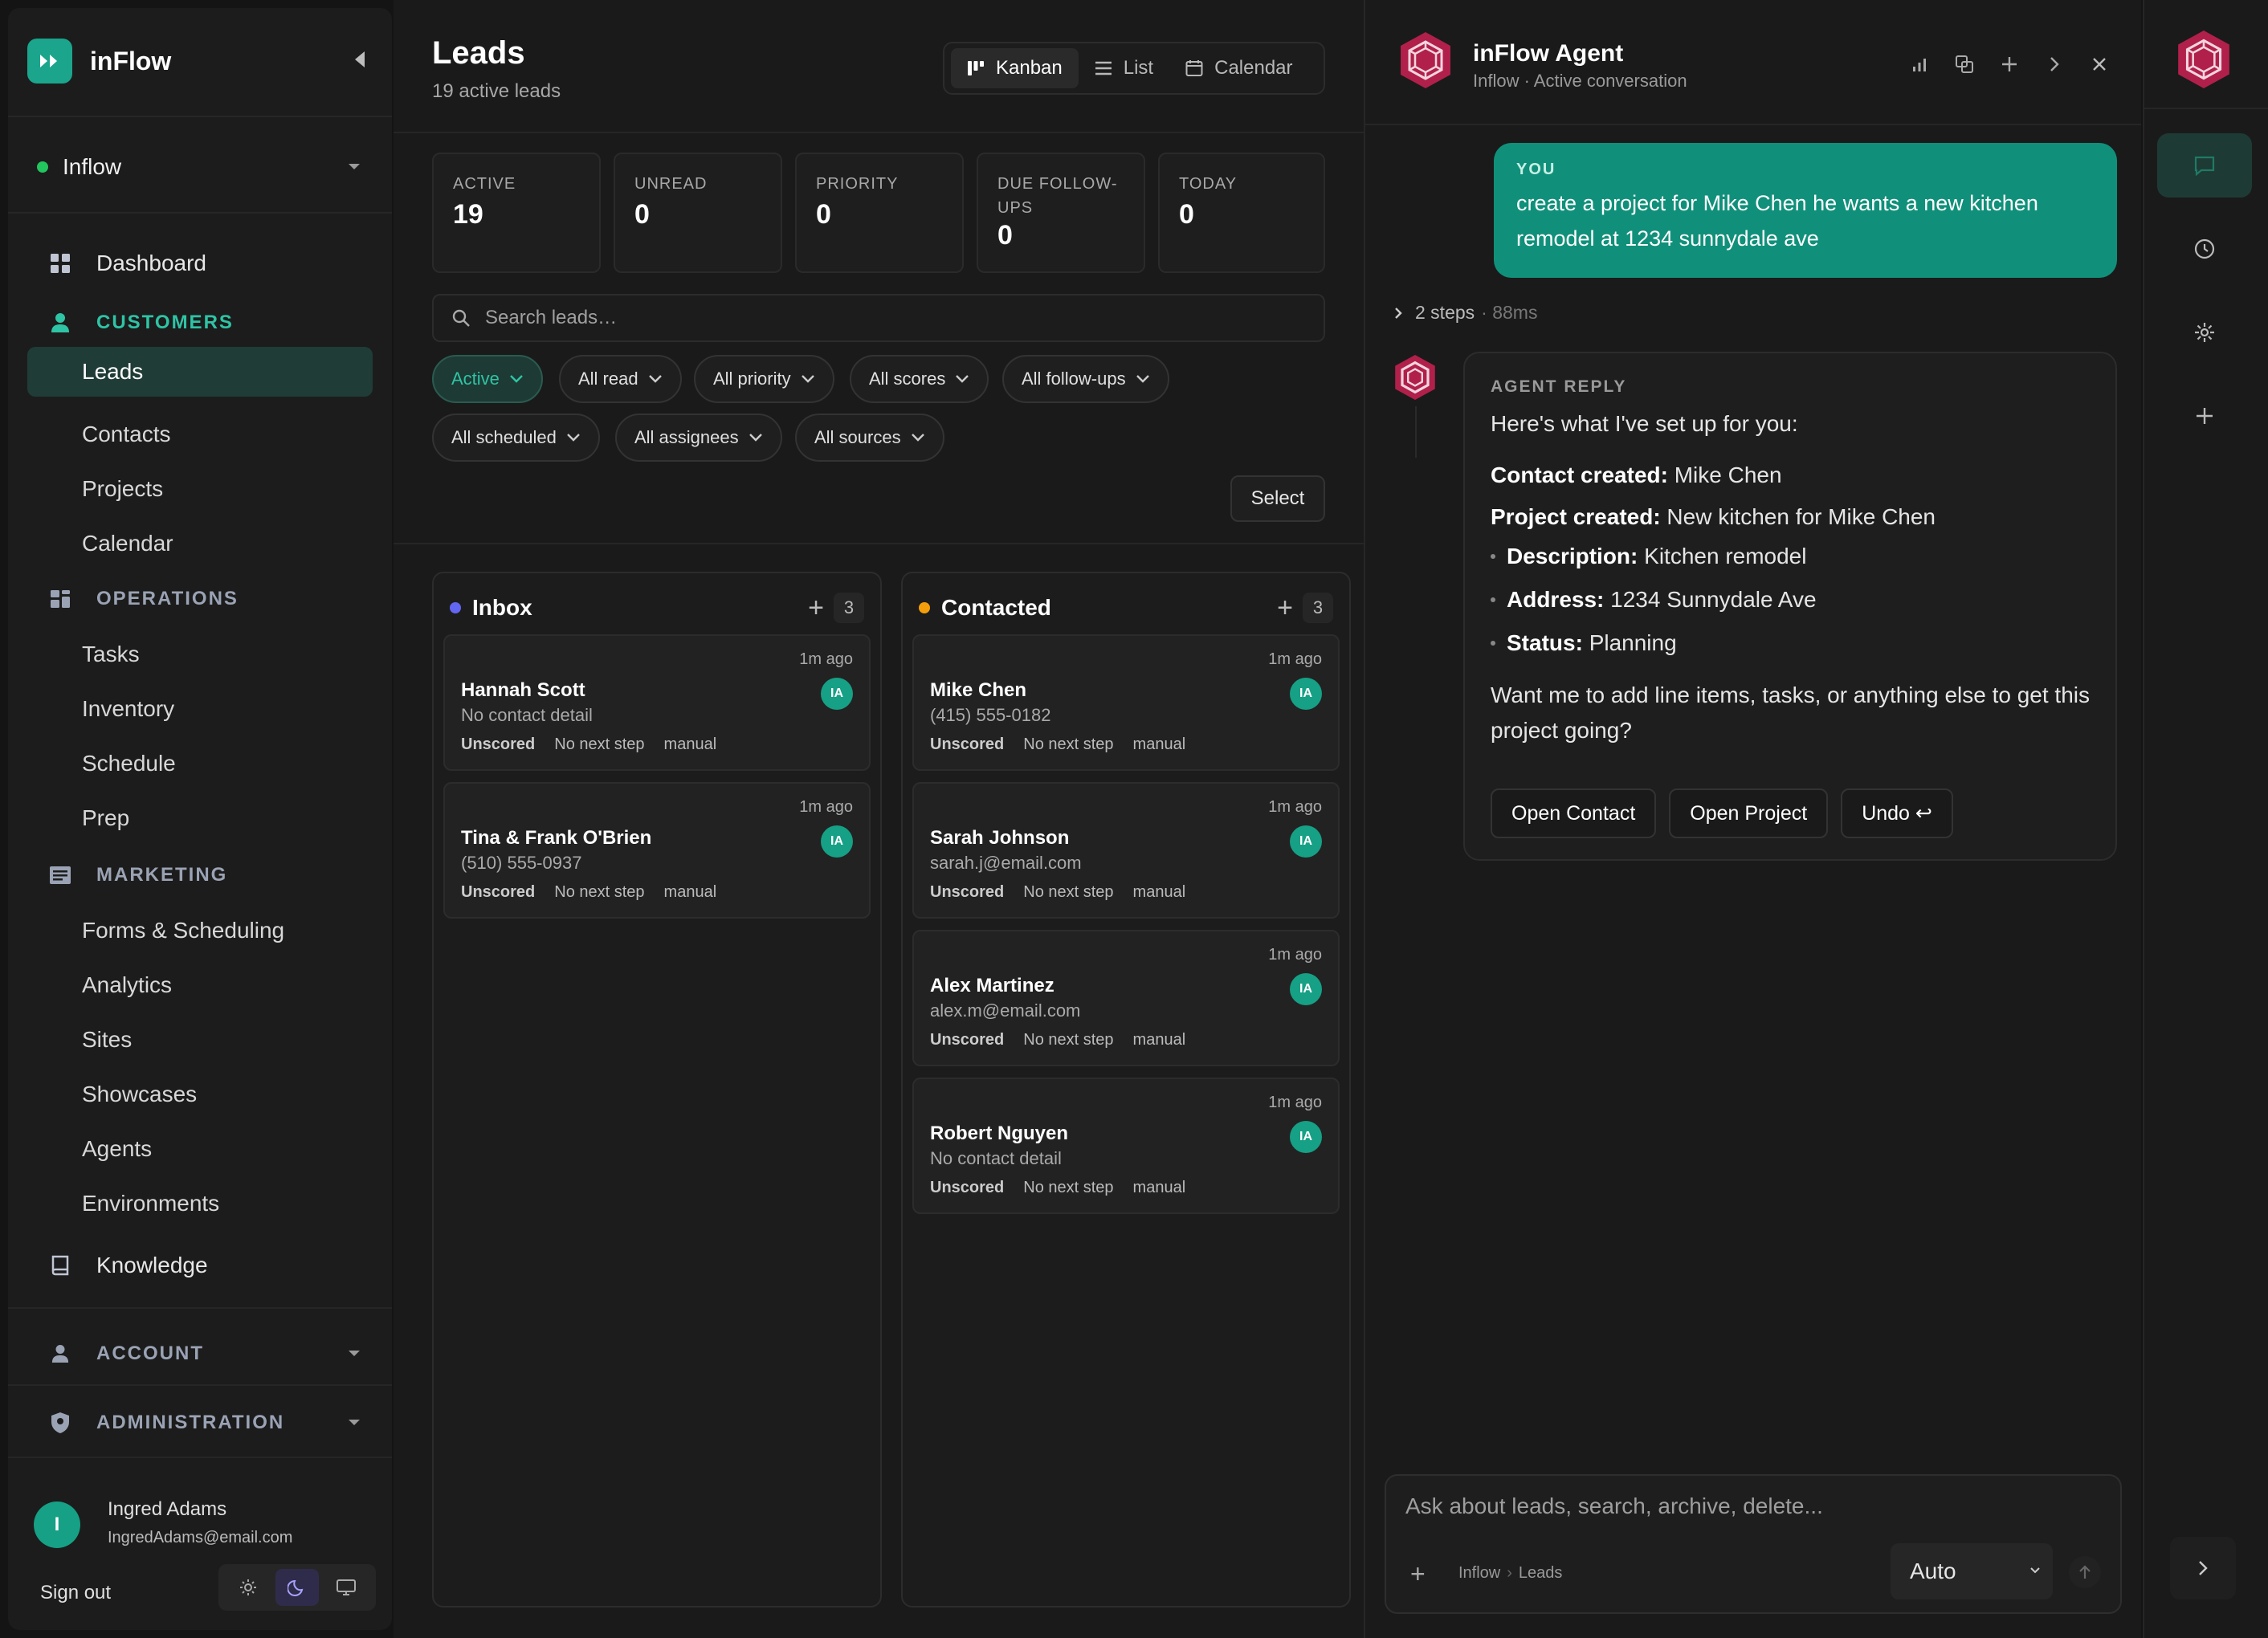  Describe the element at coordinates (1920, 65) in the screenshot. I see `stats-button` at that location.